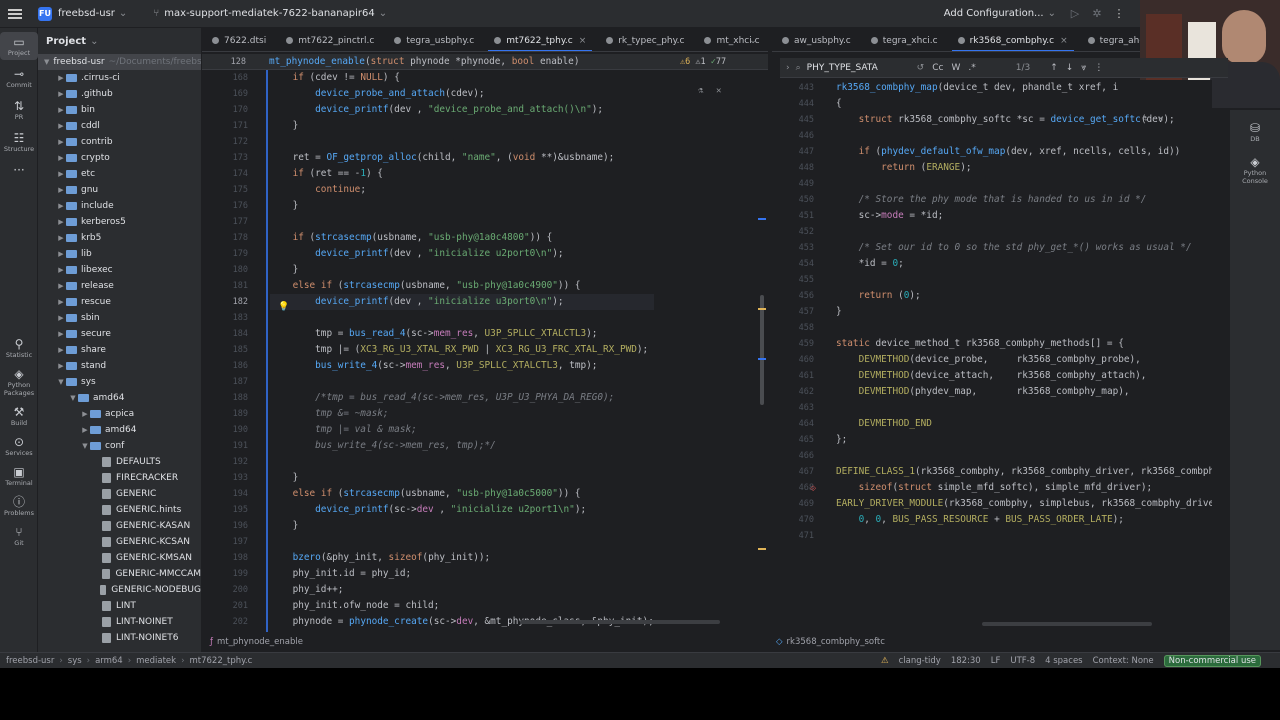 This screenshot has height=720, width=1280. Describe the element at coordinates (119, 574) in the screenshot. I see `tree-file-item: GENERIC-MMCCAM` at that location.